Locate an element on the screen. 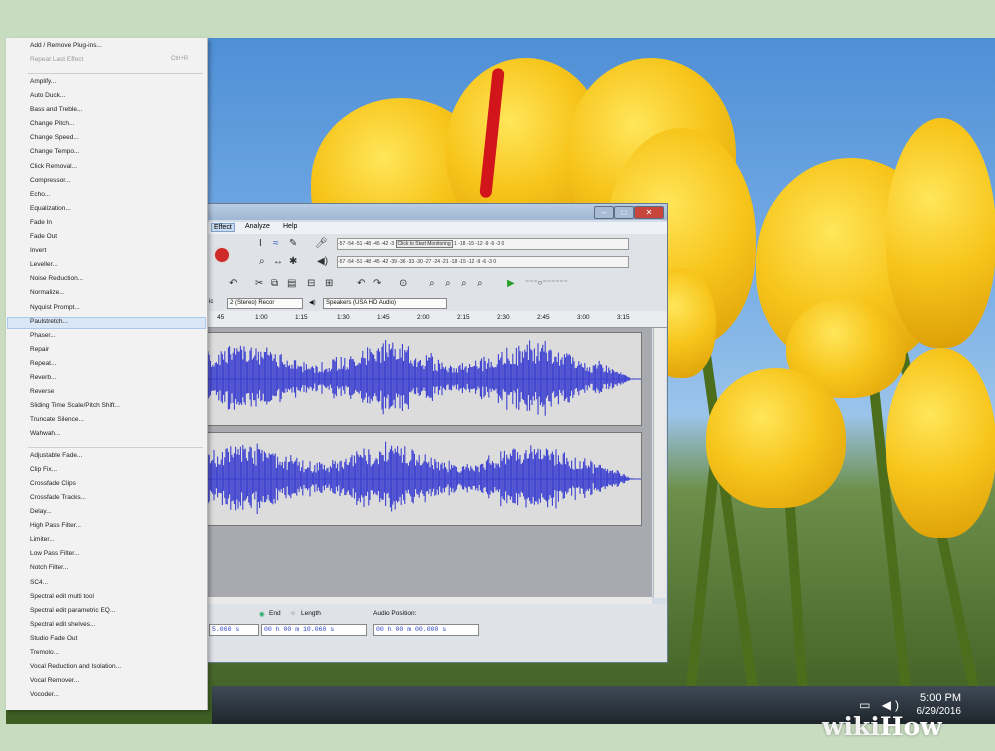  menu-item-spectral-edit-multi-tool: Spectral edit multi tool is located at coordinates (62, 596).